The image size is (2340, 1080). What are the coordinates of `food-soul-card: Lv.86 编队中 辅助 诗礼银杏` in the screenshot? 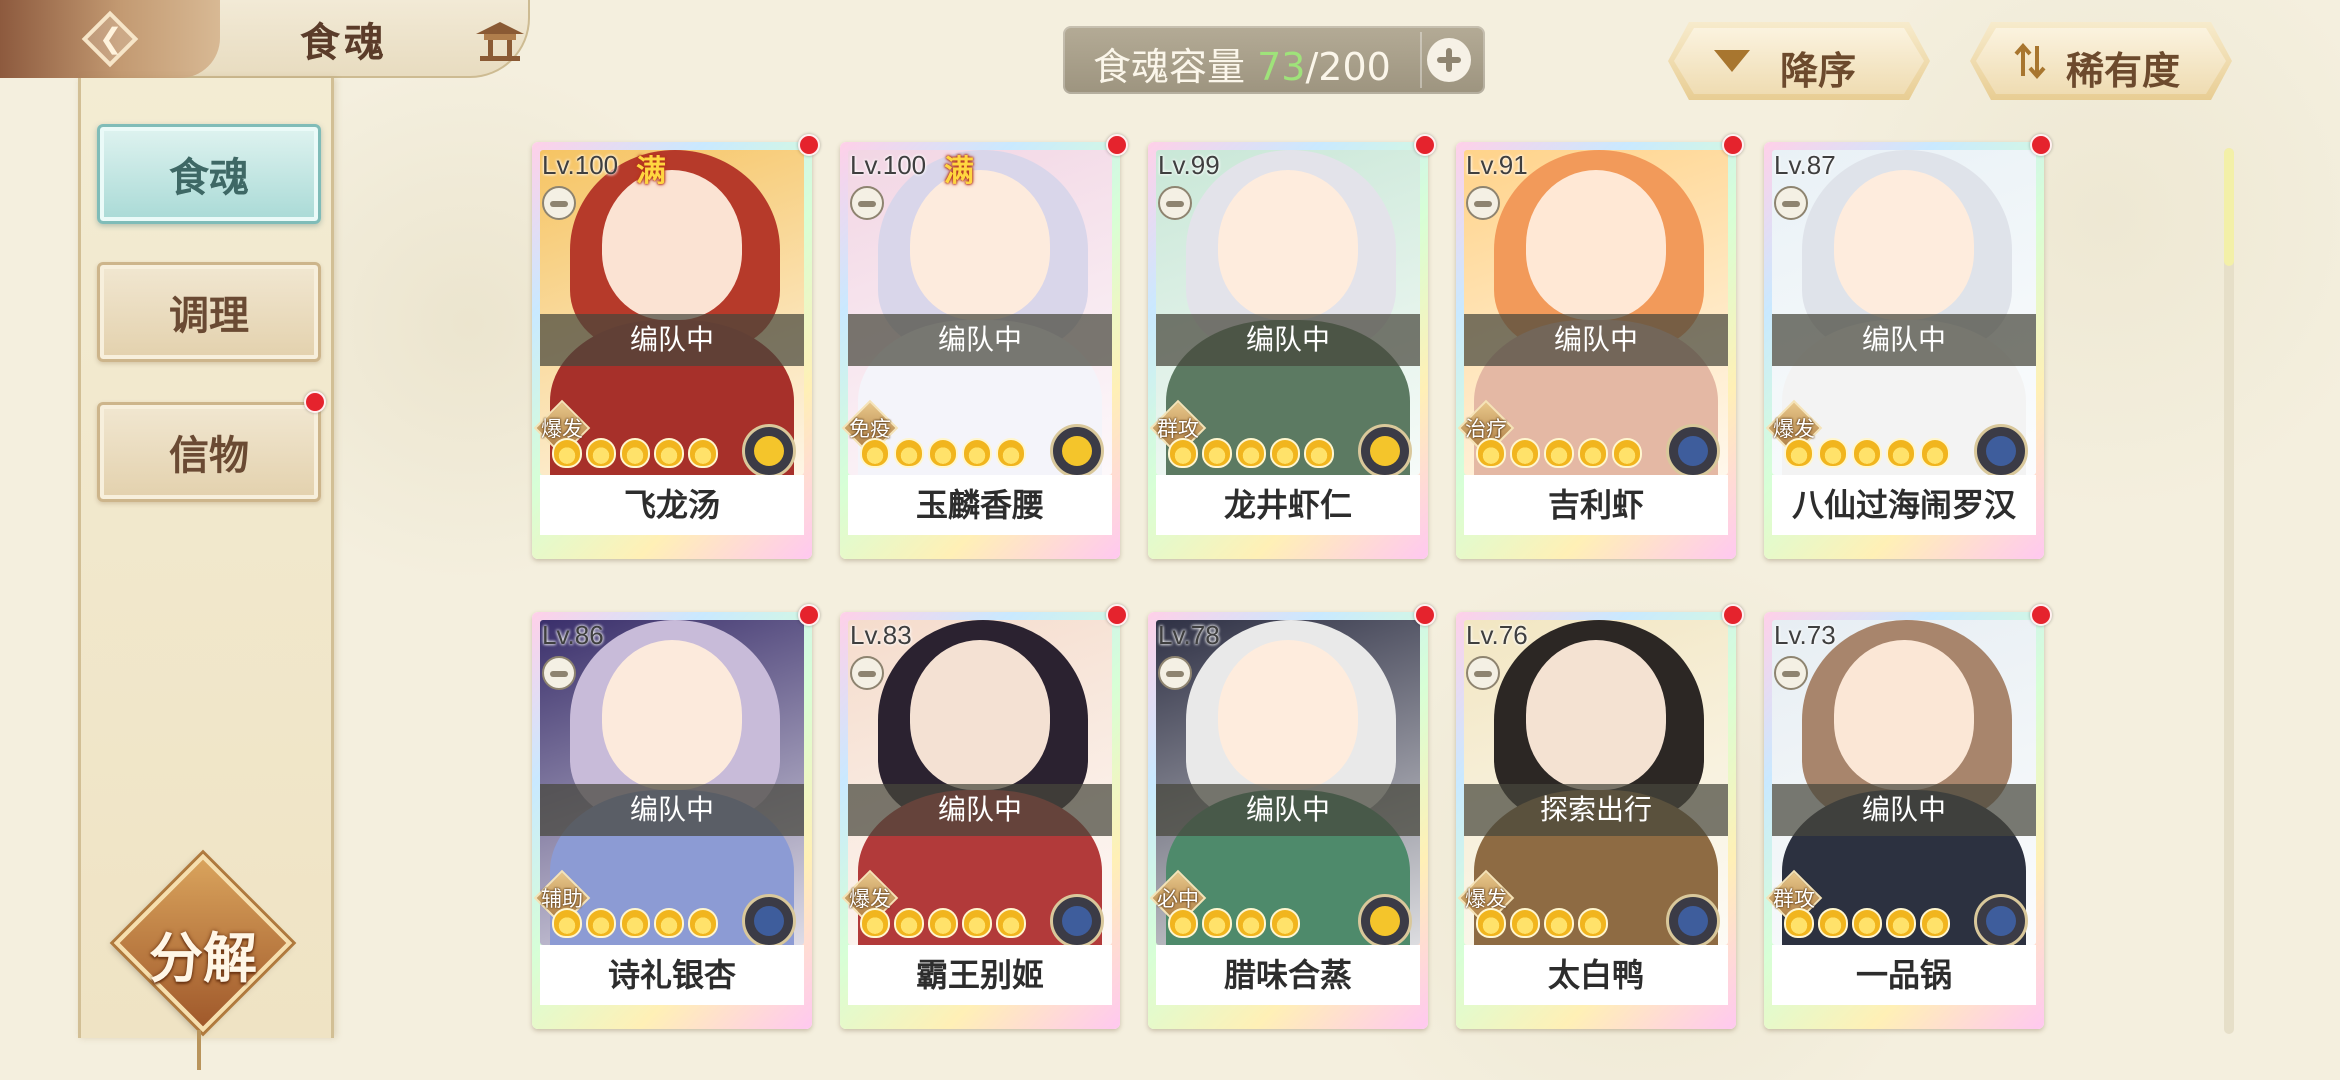 It's located at (676, 816).